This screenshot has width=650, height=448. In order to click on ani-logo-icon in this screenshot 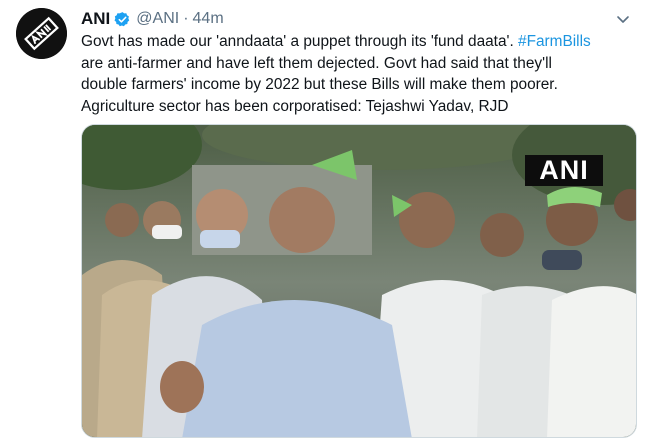, I will do `click(41, 33)`.